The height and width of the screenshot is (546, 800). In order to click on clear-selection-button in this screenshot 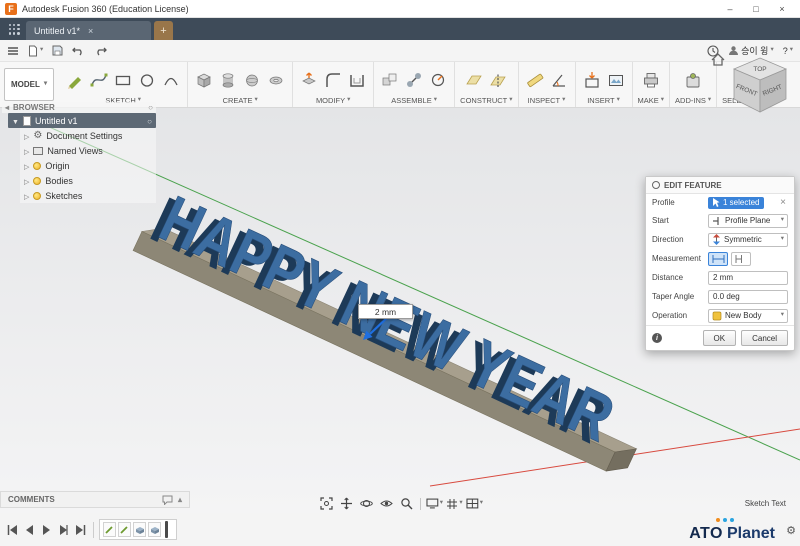, I will do `click(783, 202)`.